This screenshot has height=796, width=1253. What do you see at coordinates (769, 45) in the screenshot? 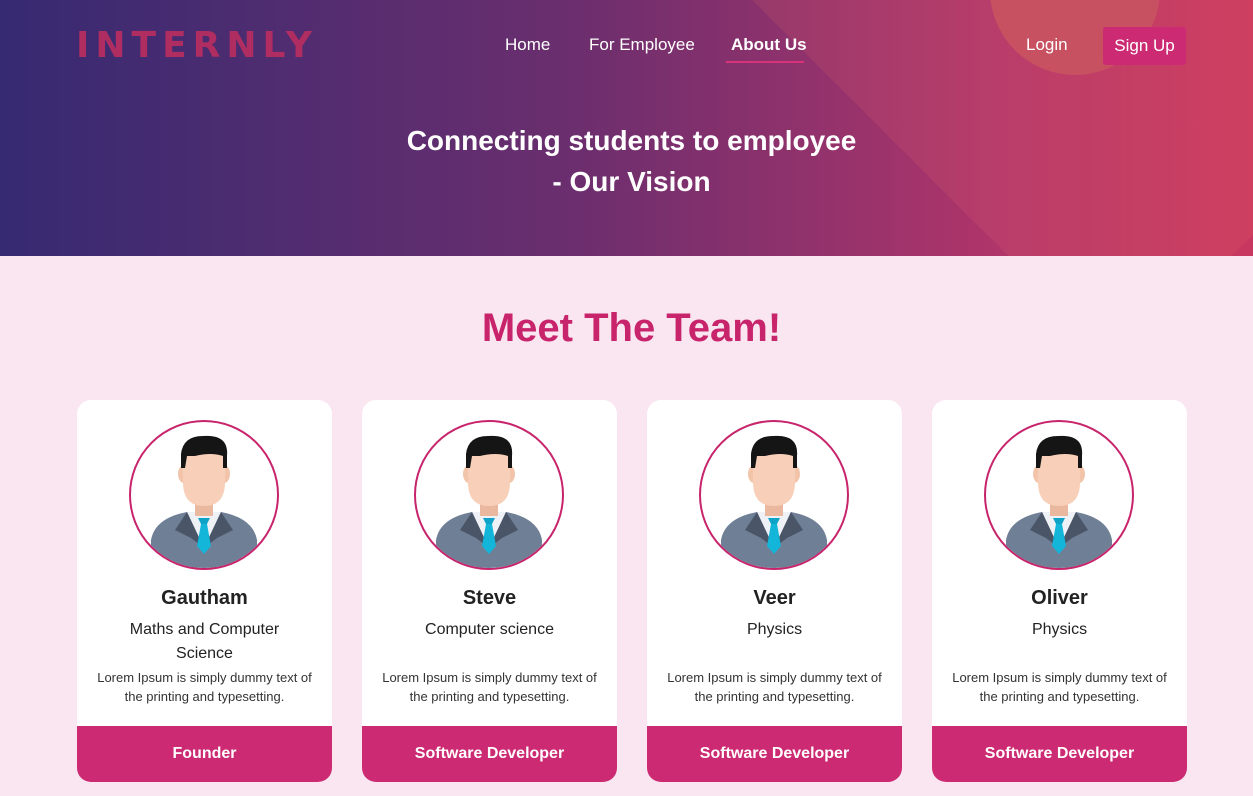
I see `nav-about-us-link: About Us` at bounding box center [769, 45].